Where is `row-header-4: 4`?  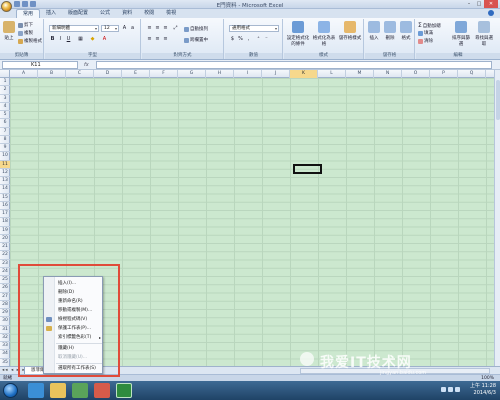
row-header-4: 4 is located at coordinates (5, 107).